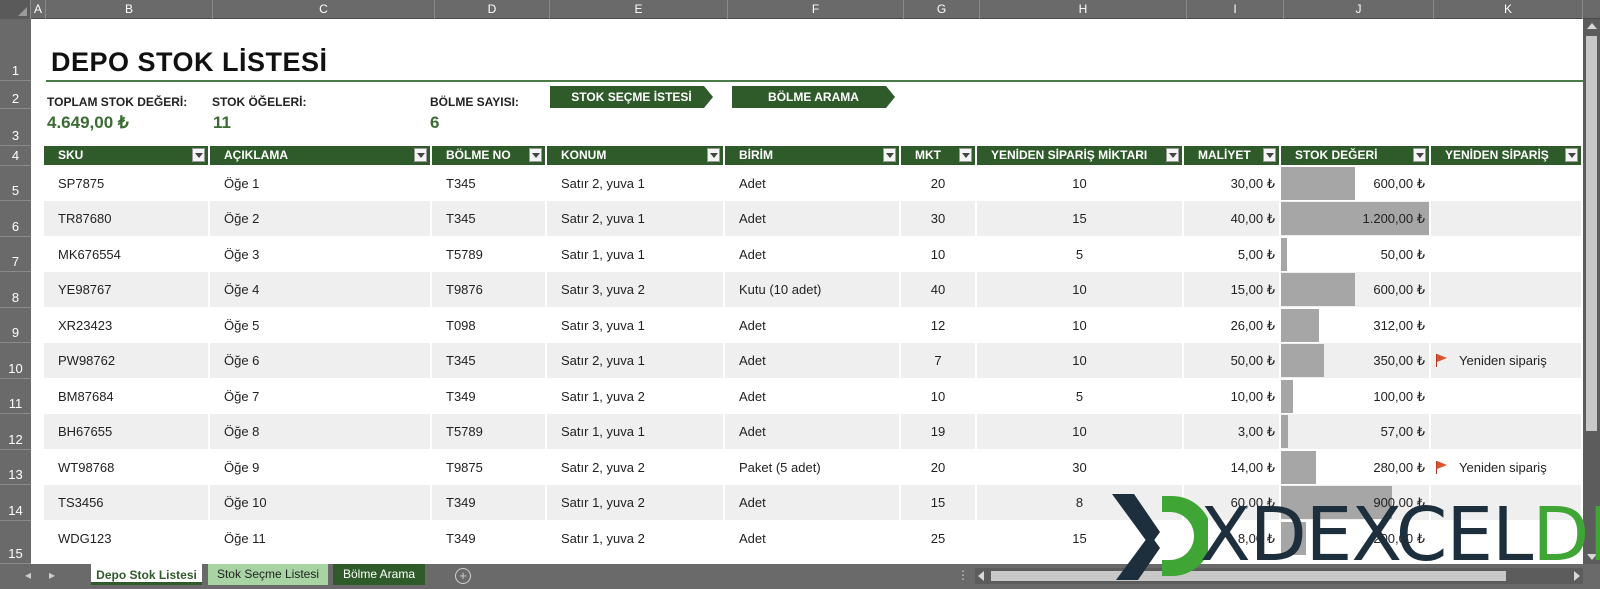 This screenshot has height=589, width=1600. Describe the element at coordinates (127, 502) in the screenshot. I see `sku-cell: TS3456` at that location.